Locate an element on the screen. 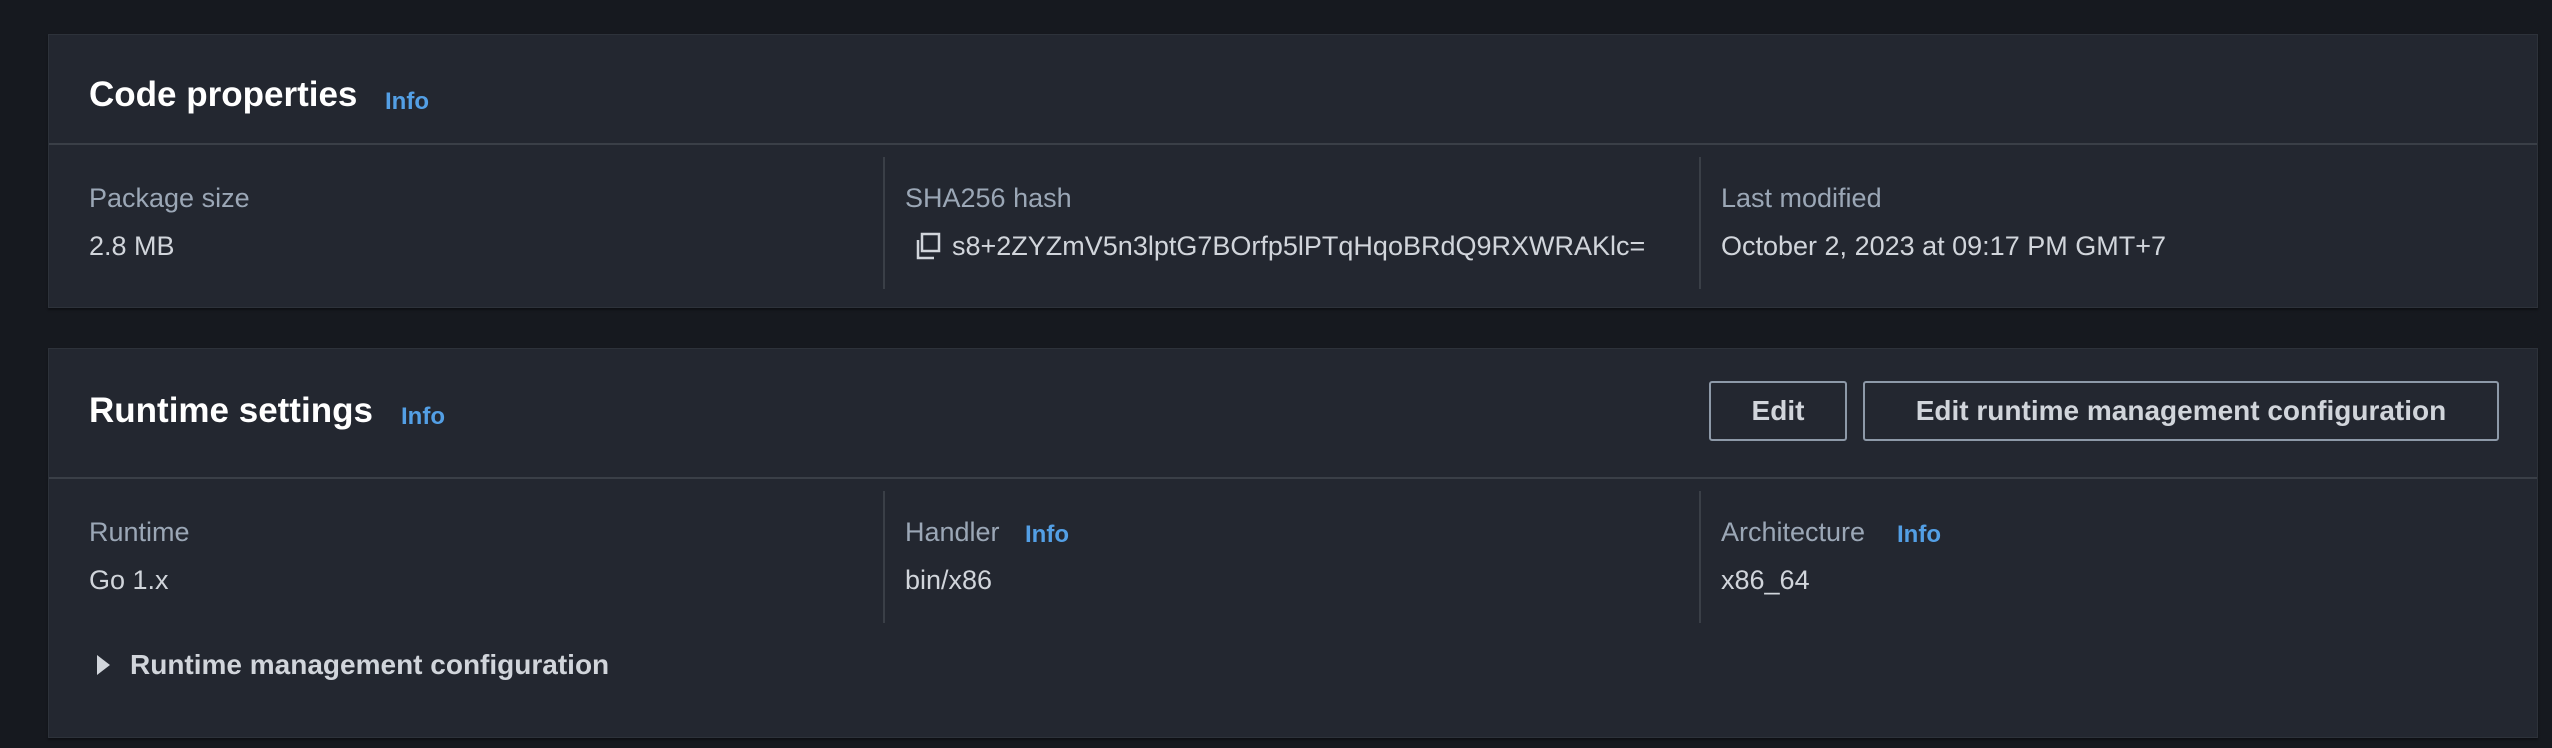 The width and height of the screenshot is (2552, 748). code-properties-header: Code properties Info is located at coordinates (1293, 90).